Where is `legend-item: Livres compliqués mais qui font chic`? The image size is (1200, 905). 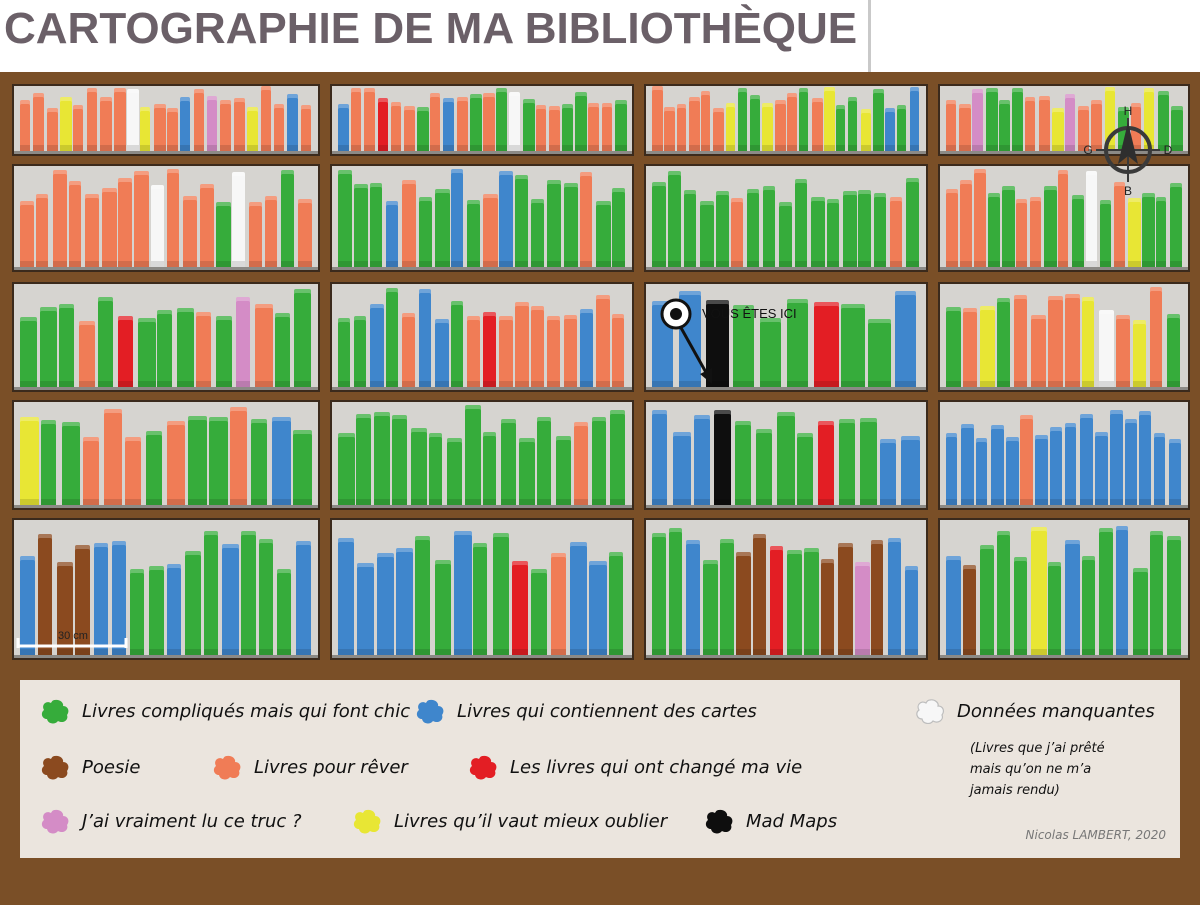
legend-item: Livres compliqués mais qui font chic is located at coordinates (225, 711).